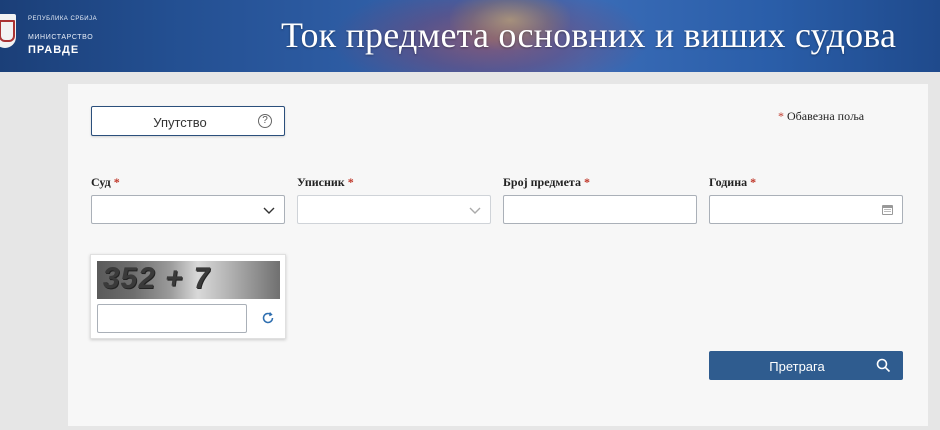  I want to click on case-number-input, so click(600, 209).